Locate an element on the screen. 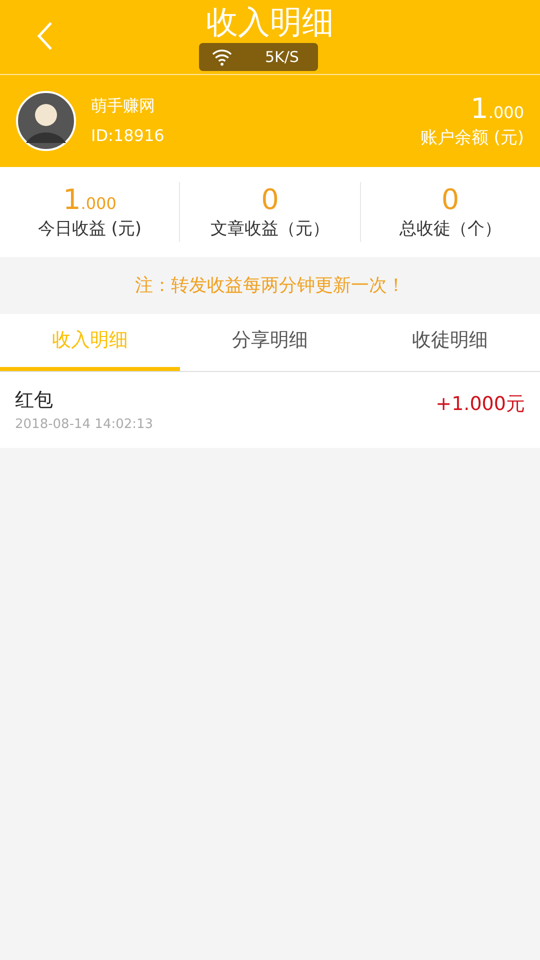 Image resolution: width=540 pixels, height=960 pixels. record-time: 2018-08-14 14:02:13 is located at coordinates (84, 425).